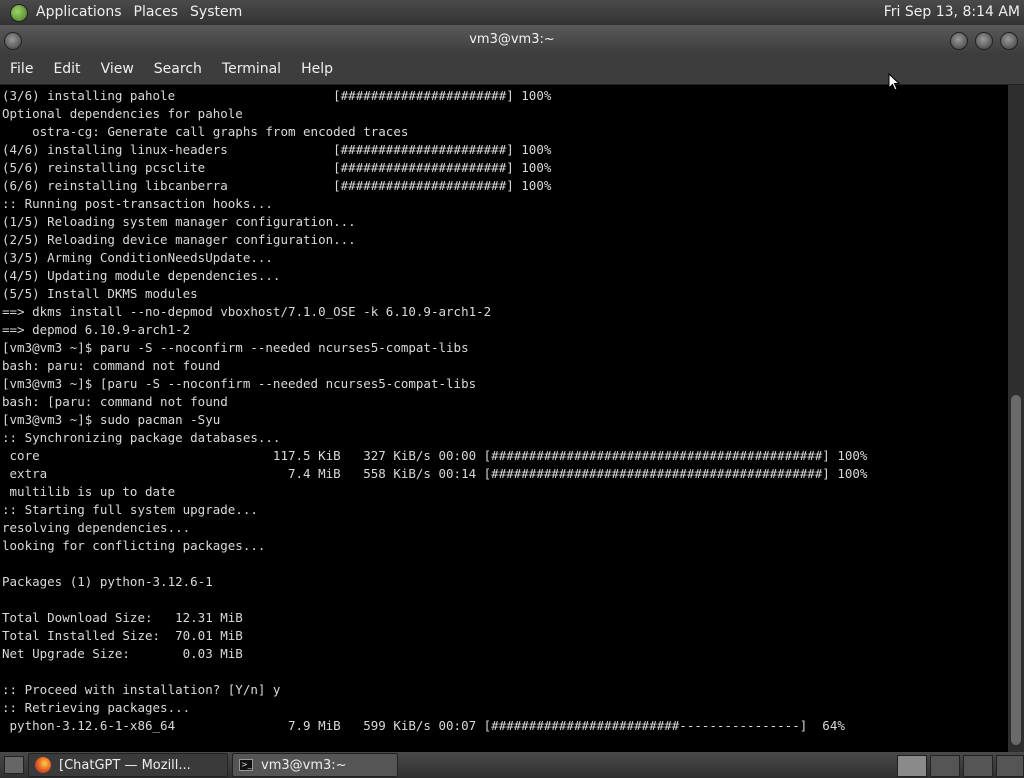 The width and height of the screenshot is (1024, 778). What do you see at coordinates (100, 293) in the screenshot?
I see `terminal-line: (5/5) Install DKMS modules` at bounding box center [100, 293].